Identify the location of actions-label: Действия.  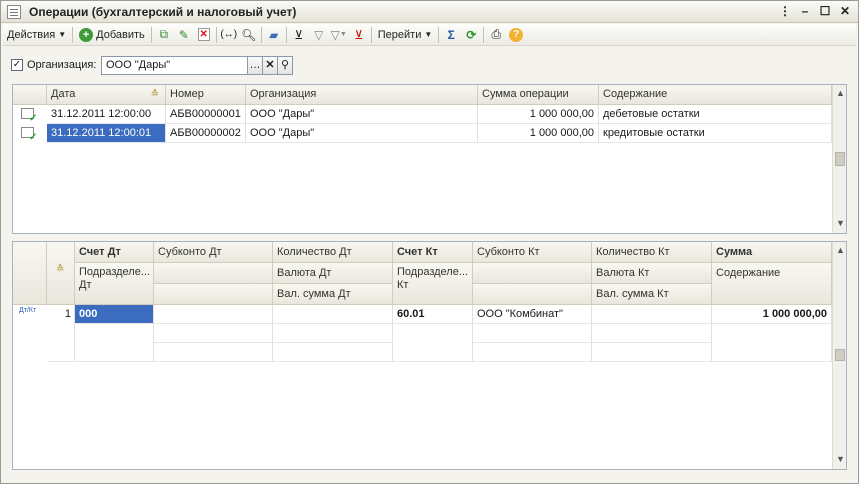
(31, 34).